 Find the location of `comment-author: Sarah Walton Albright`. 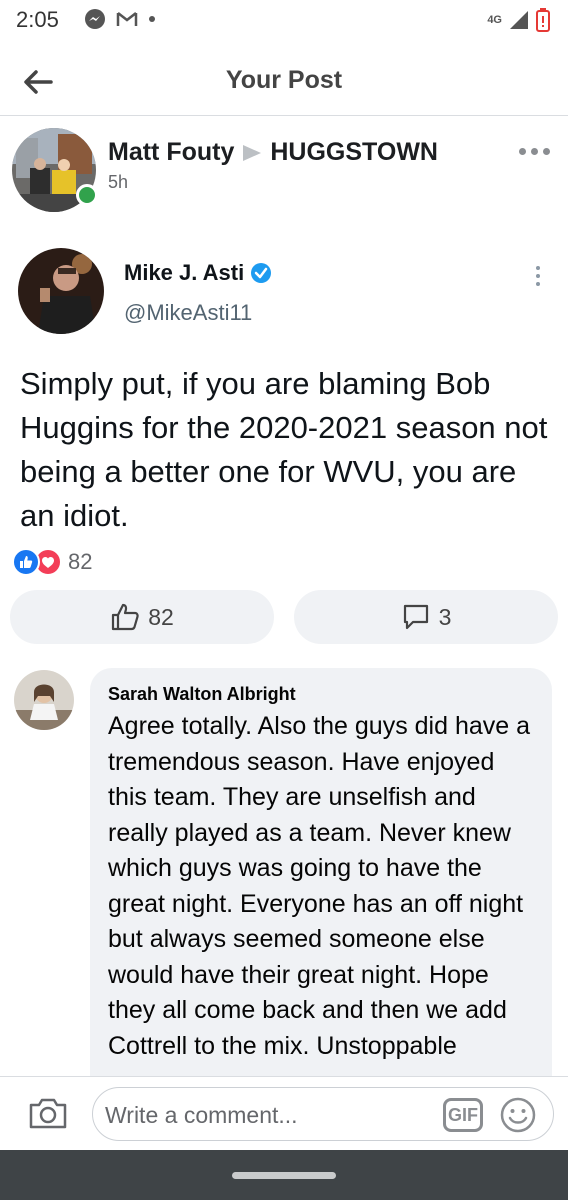

comment-author: Sarah Walton Albright is located at coordinates (321, 694).